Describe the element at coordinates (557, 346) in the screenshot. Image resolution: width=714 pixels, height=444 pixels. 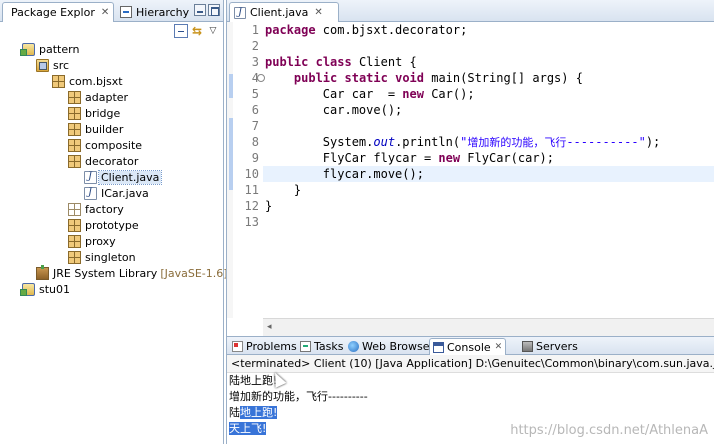
I see `tab-servers-label: Servers` at that location.